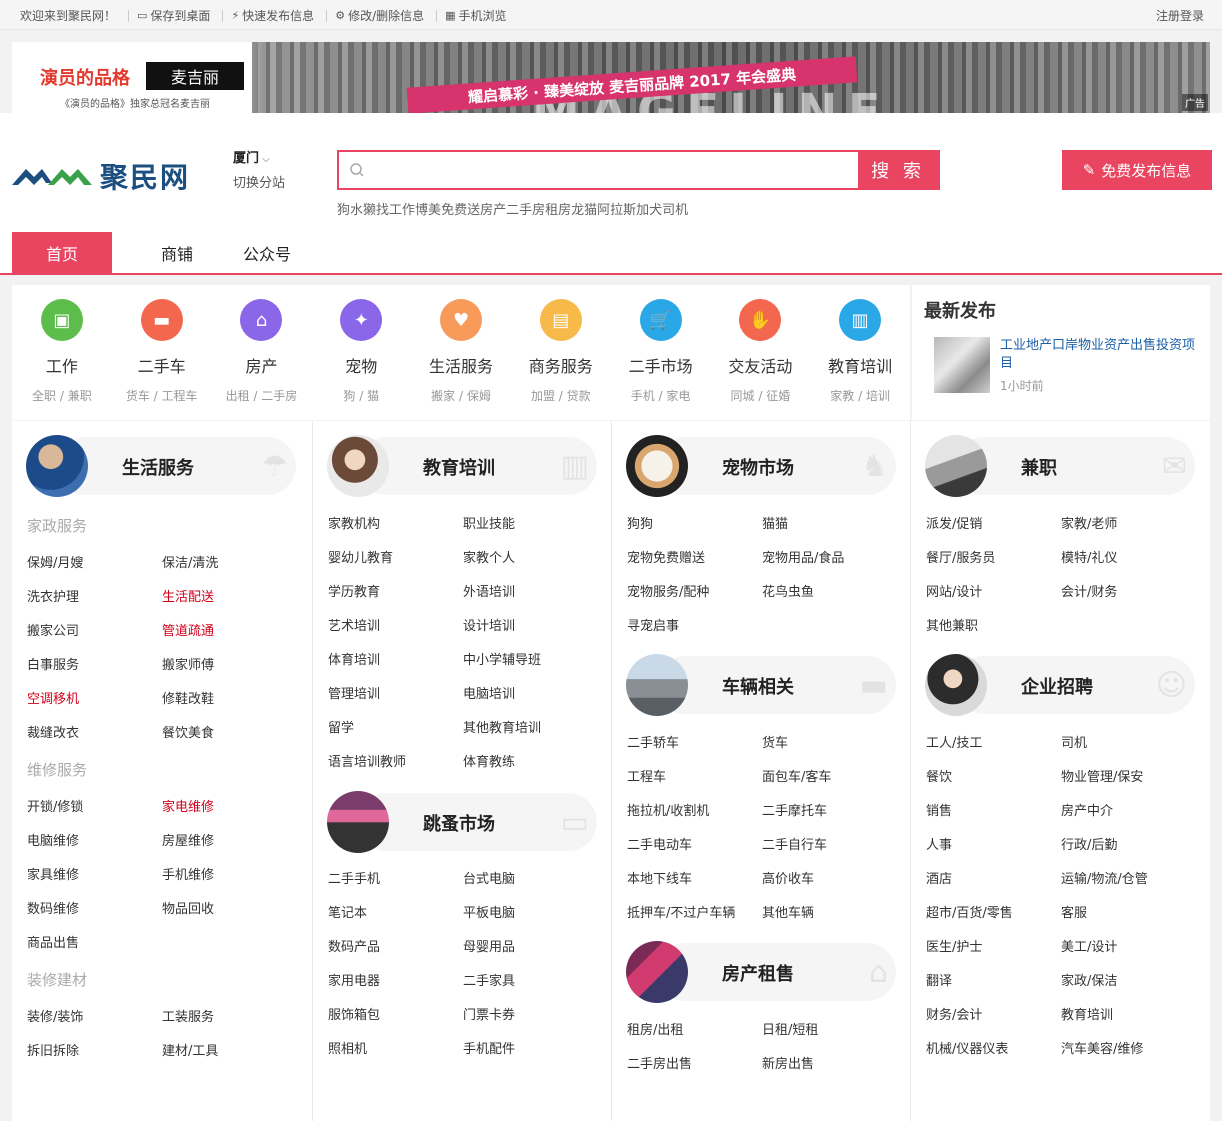  What do you see at coordinates (190, 1049) in the screenshot?
I see `life-service-item: 建材/工具` at bounding box center [190, 1049].